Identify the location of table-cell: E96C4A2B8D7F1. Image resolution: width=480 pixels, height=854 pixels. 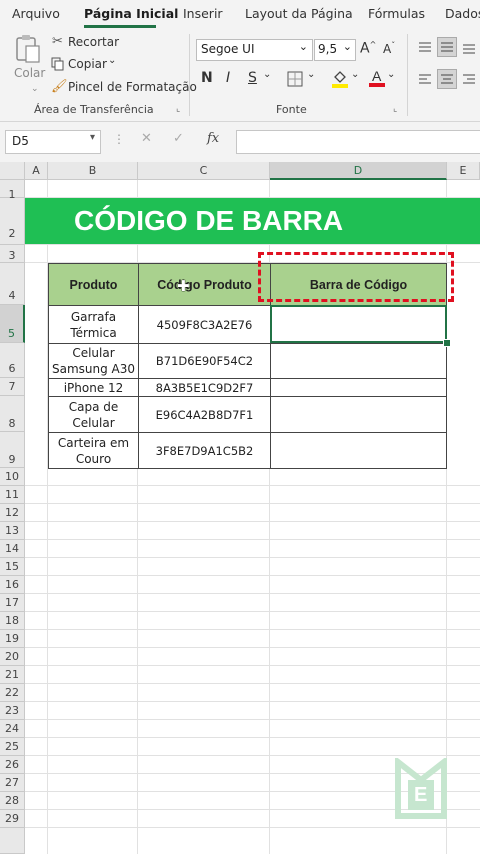
(204, 414).